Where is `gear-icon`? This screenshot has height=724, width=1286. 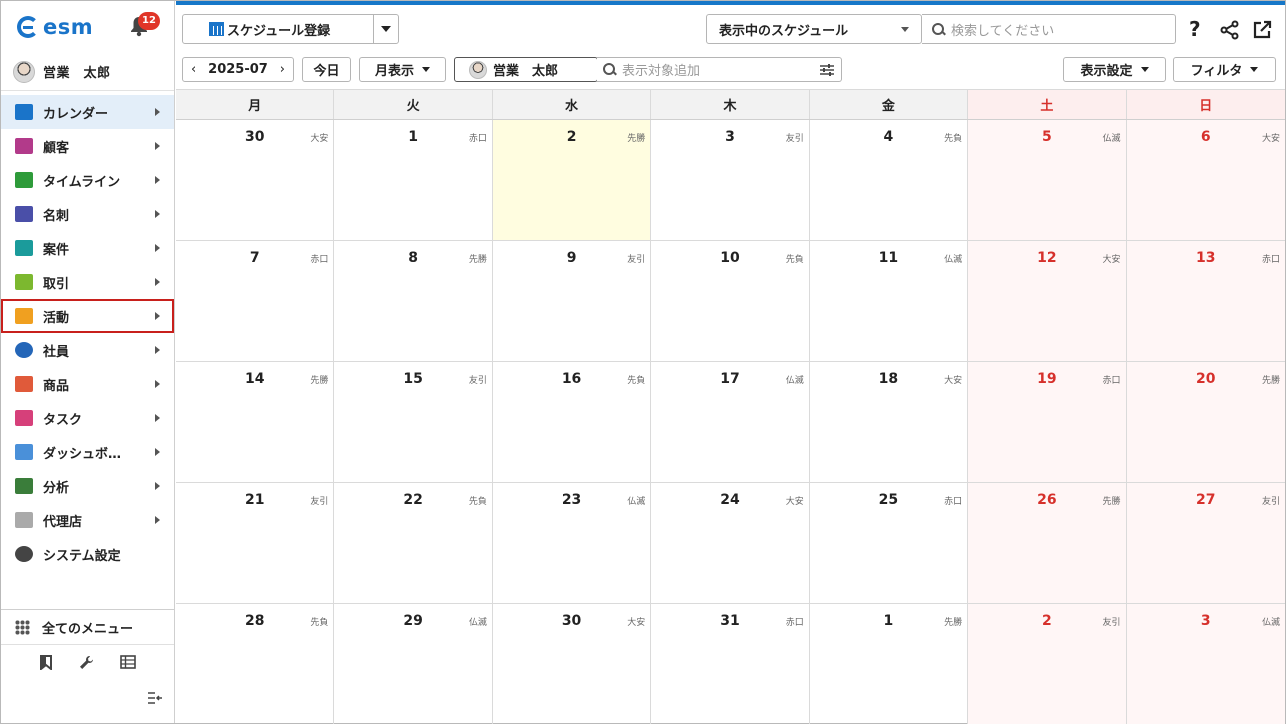 gear-icon is located at coordinates (24, 554).